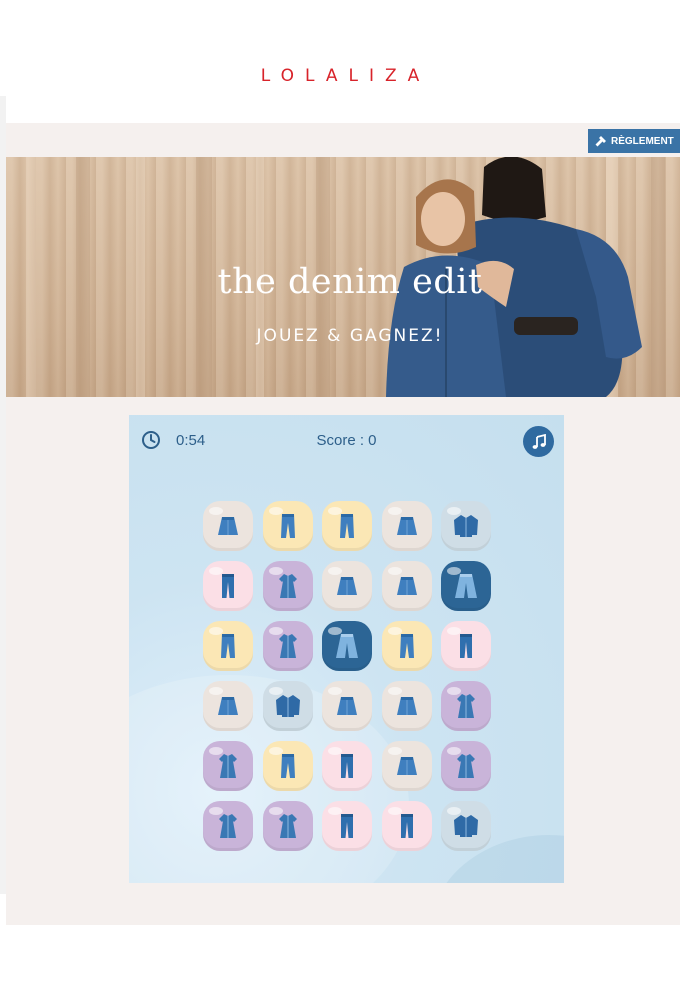  I want to click on music-note-icon, so click(539, 441).